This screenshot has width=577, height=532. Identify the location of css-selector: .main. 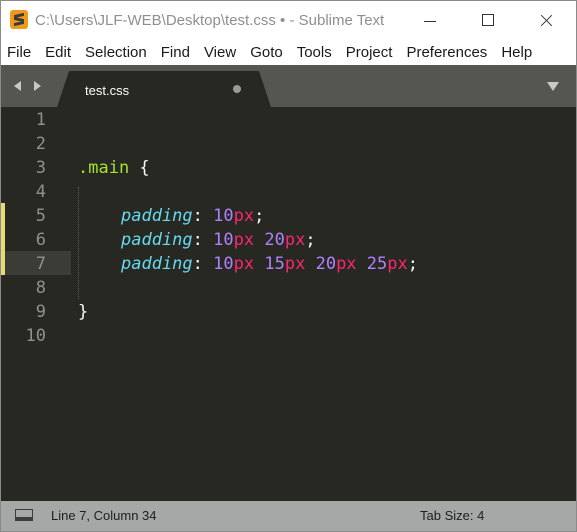
(104, 168).